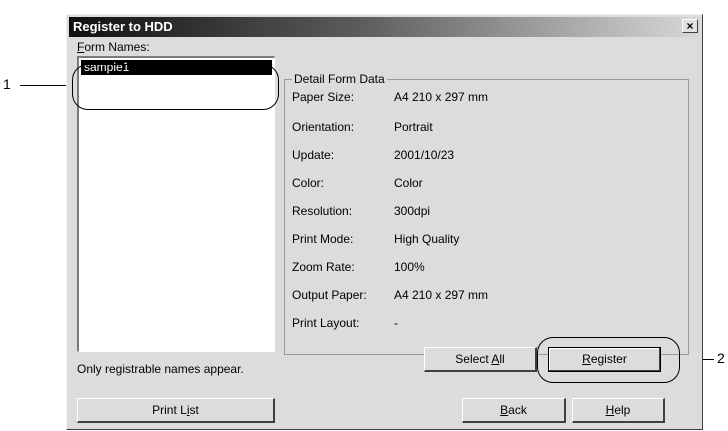 The width and height of the screenshot is (728, 431). What do you see at coordinates (608, 360) in the screenshot?
I see `callout-2-ellipse` at bounding box center [608, 360].